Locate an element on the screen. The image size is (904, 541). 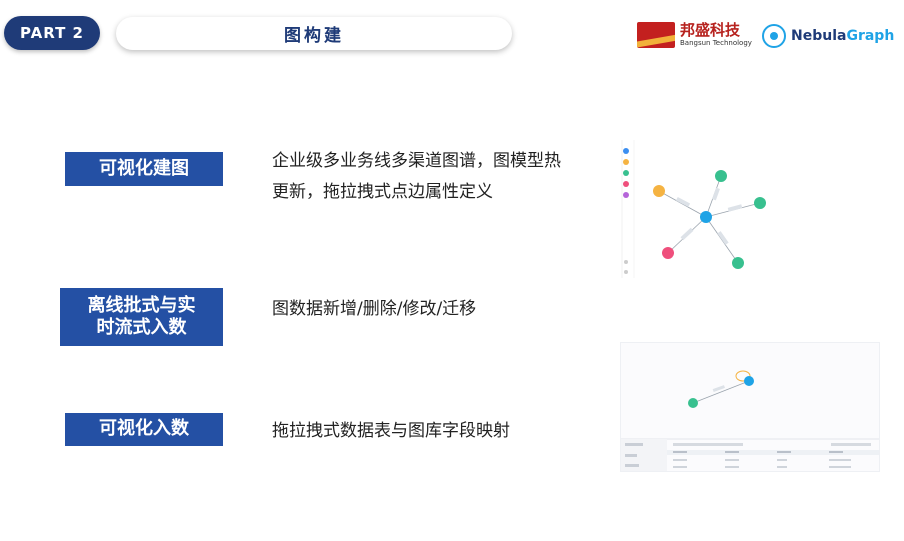
feature-label-visual-ingest: 可视化入数 is located at coordinates (144, 429).